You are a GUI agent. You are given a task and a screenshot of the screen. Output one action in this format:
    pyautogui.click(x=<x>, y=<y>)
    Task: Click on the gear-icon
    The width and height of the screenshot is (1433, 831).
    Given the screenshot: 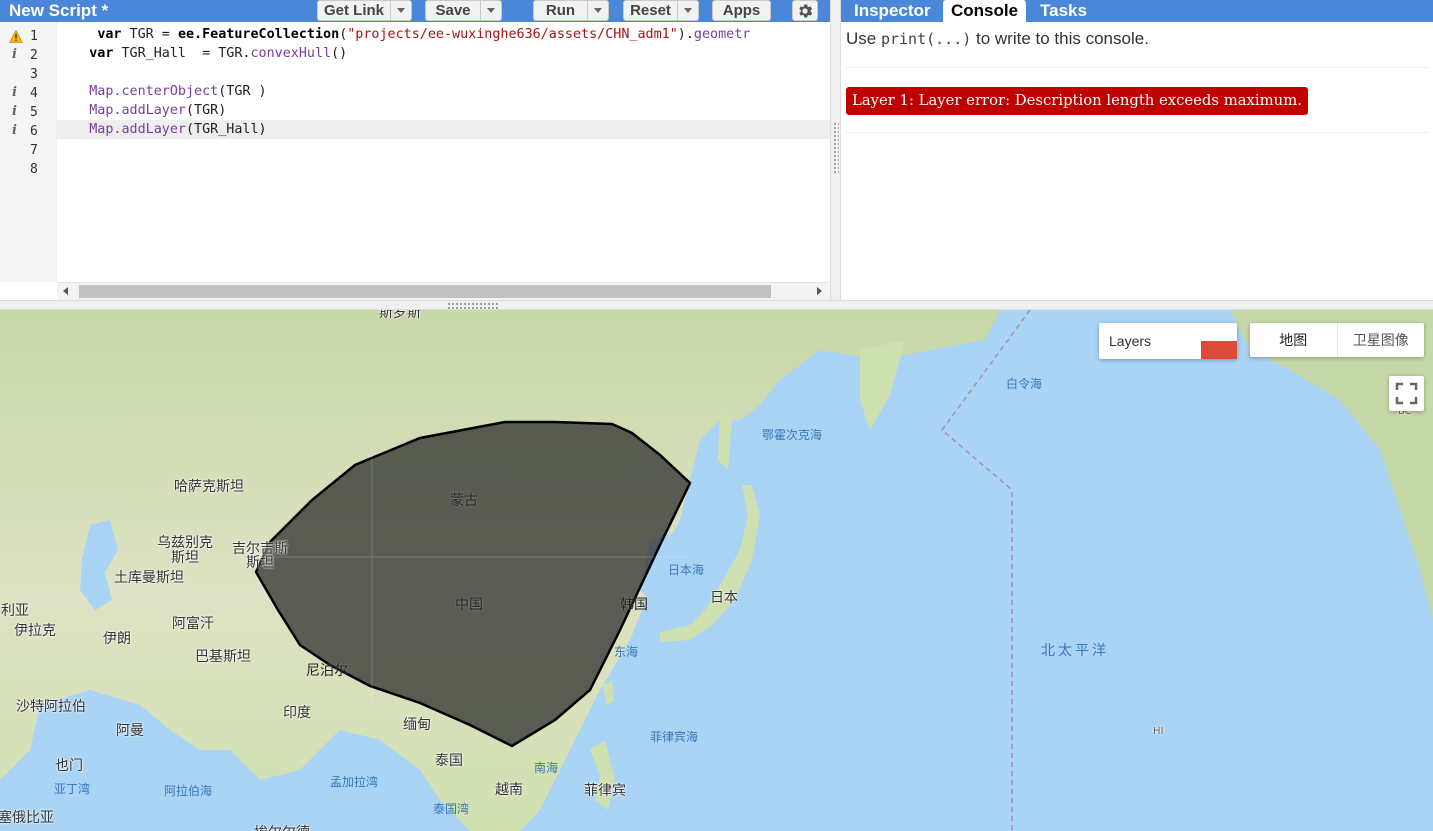 What is the action you would take?
    pyautogui.click(x=806, y=10)
    